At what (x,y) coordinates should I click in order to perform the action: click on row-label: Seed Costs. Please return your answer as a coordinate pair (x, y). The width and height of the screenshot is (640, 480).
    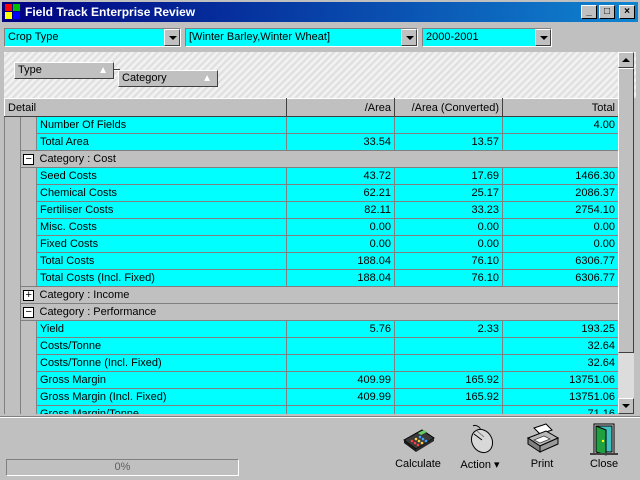
    Looking at the image, I should click on (161, 176).